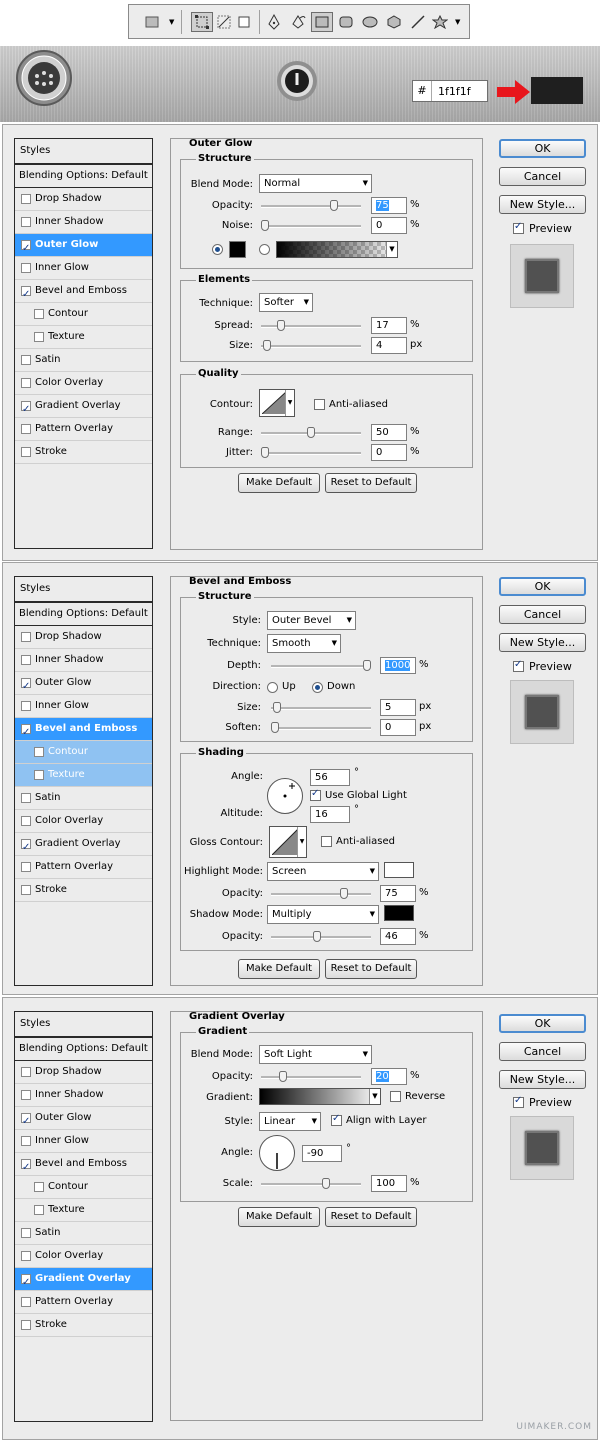 The width and height of the screenshot is (600, 1444). What do you see at coordinates (277, 403) in the screenshot?
I see `contour-picker: ▼` at bounding box center [277, 403].